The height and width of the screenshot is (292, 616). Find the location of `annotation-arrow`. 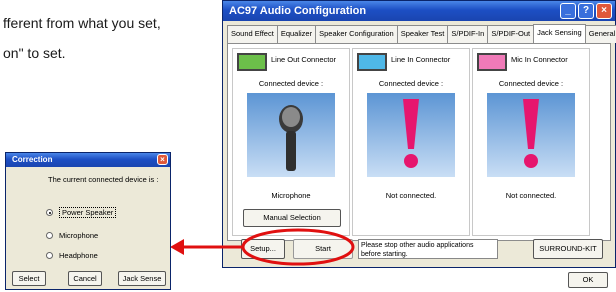

annotation-arrow is located at coordinates (262, 247).